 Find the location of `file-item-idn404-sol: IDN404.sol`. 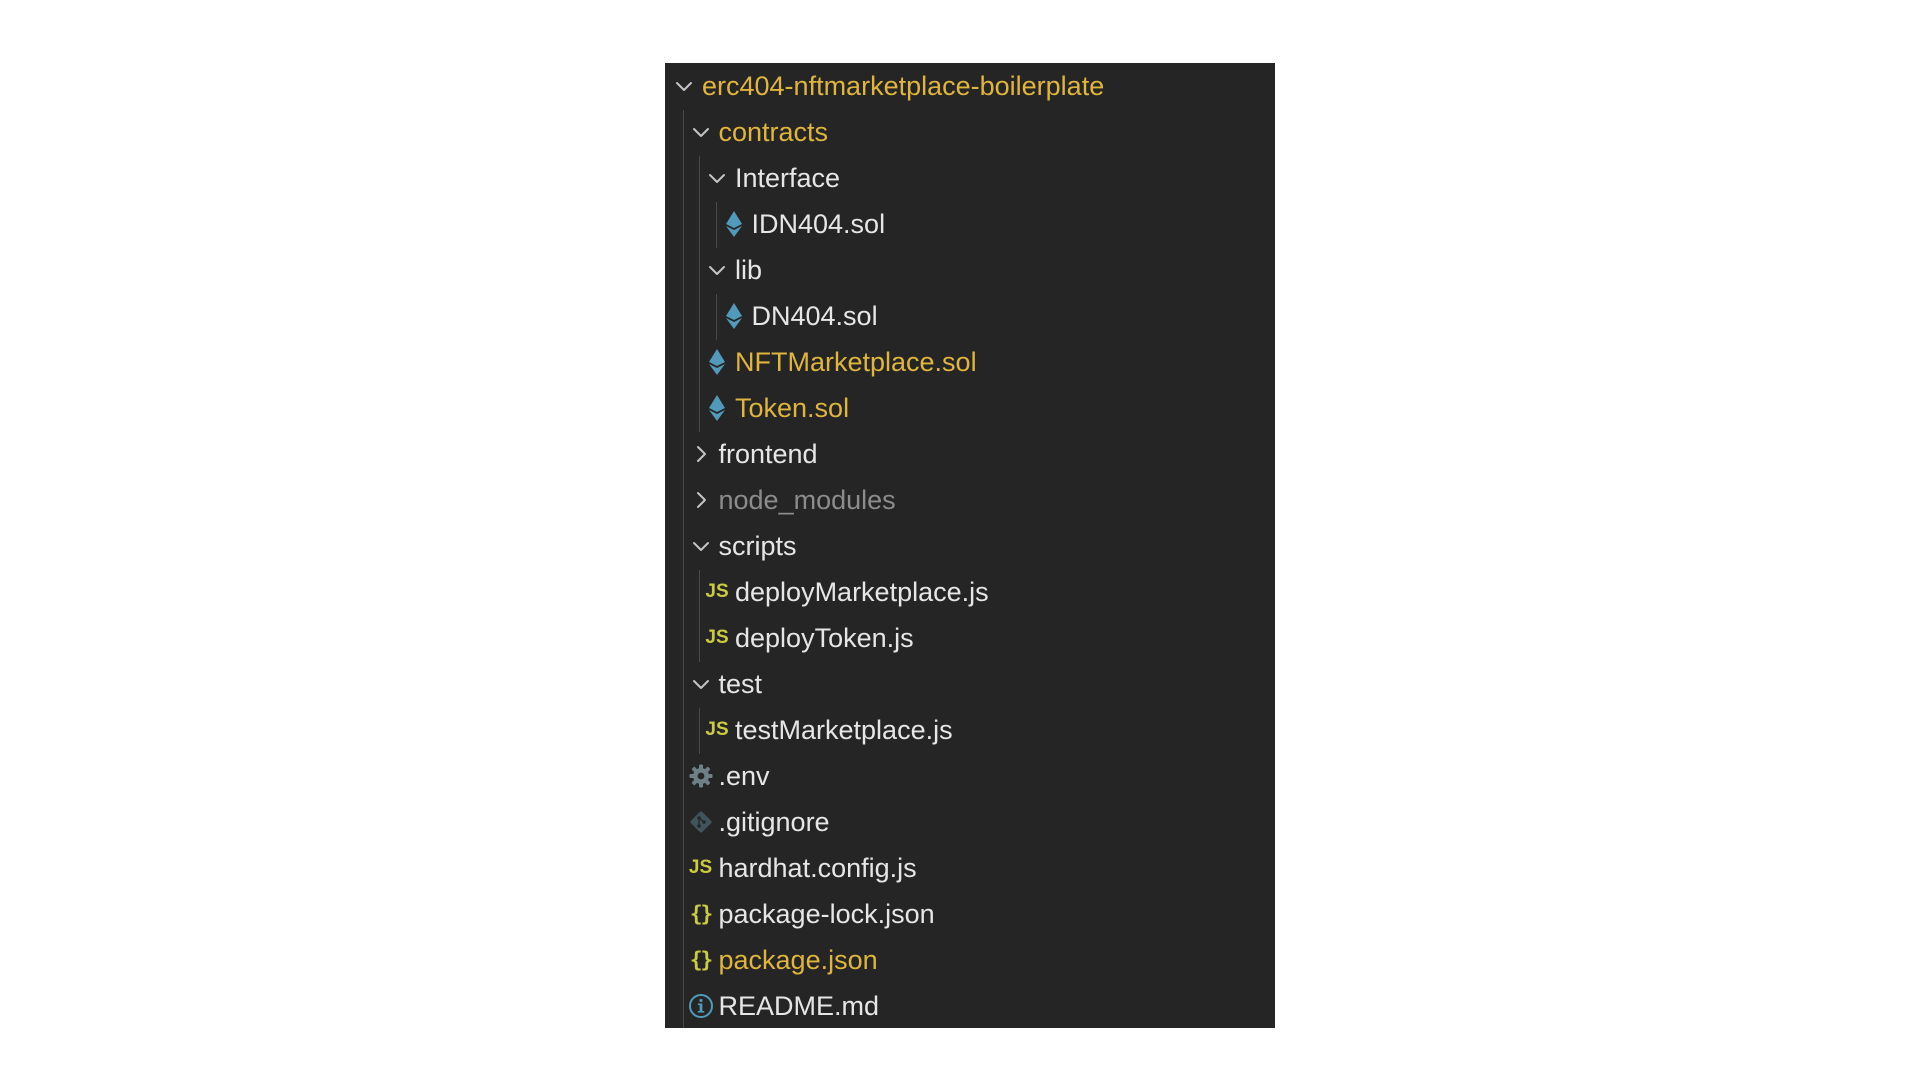

file-item-idn404-sol: IDN404.sol is located at coordinates (970, 224).